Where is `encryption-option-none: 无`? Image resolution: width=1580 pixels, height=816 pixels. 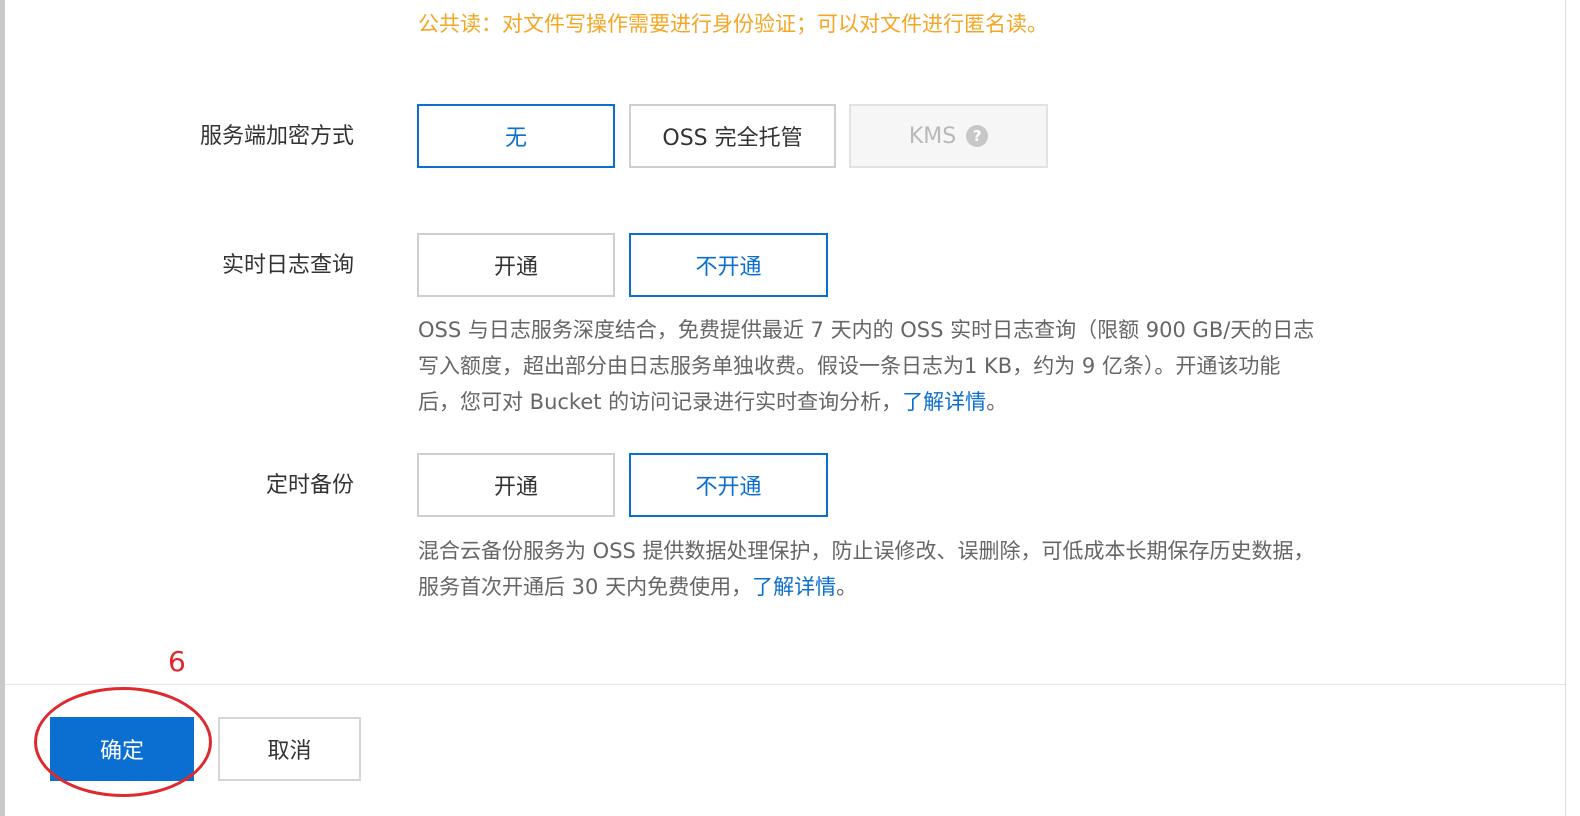
encryption-option-none: 无 is located at coordinates (516, 136).